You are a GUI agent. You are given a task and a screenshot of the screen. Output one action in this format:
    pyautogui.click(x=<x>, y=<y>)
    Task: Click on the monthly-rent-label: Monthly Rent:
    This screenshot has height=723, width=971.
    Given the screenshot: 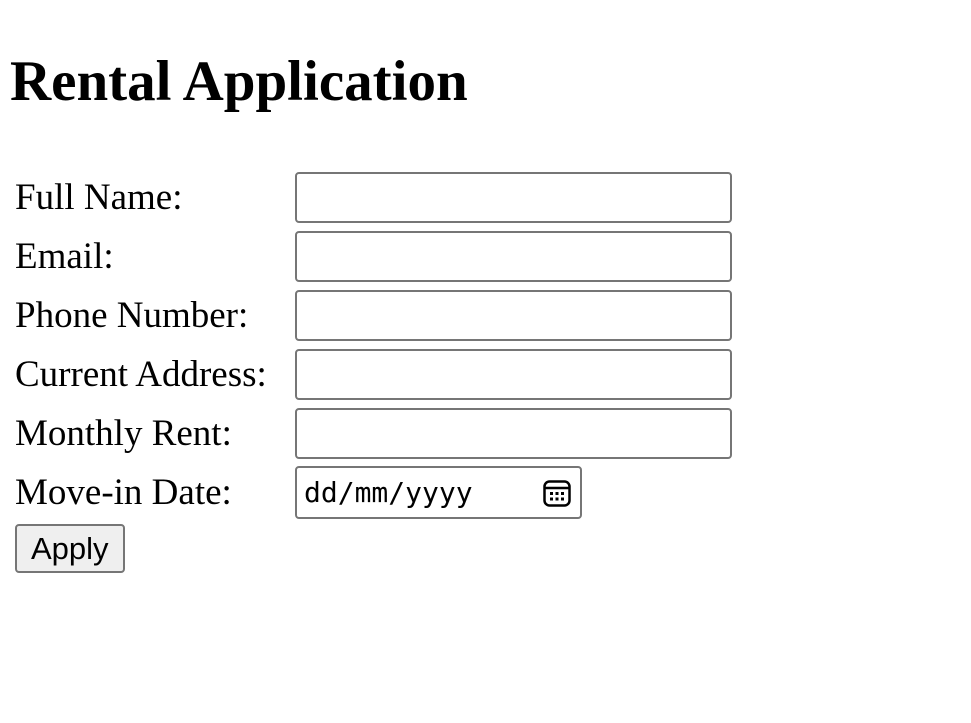 What is the action you would take?
    pyautogui.click(x=123, y=433)
    